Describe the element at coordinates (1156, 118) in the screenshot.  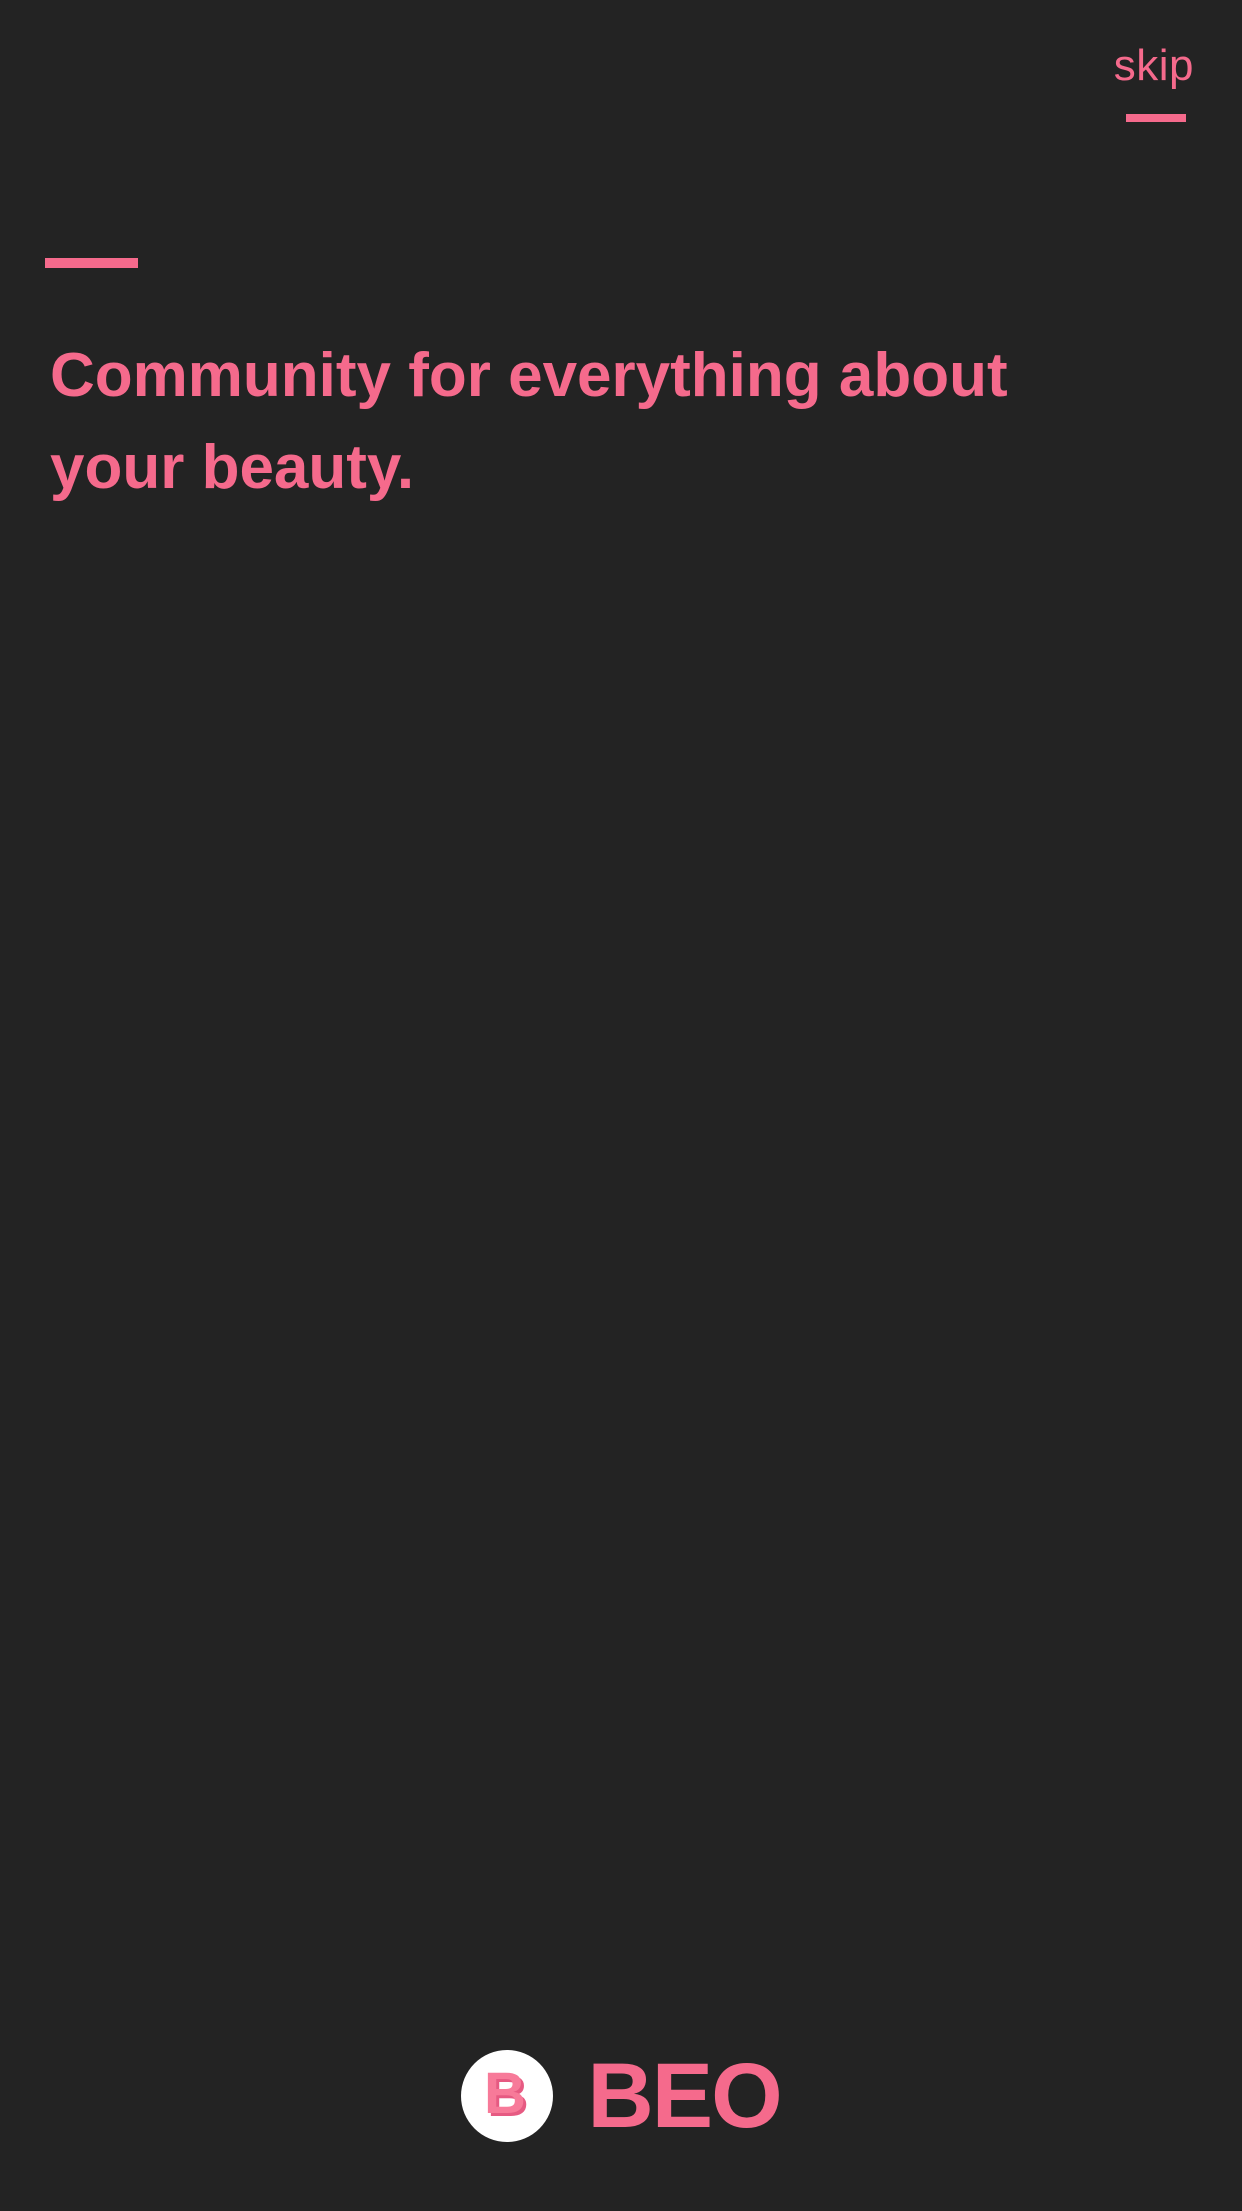
I see `skip-underline` at that location.